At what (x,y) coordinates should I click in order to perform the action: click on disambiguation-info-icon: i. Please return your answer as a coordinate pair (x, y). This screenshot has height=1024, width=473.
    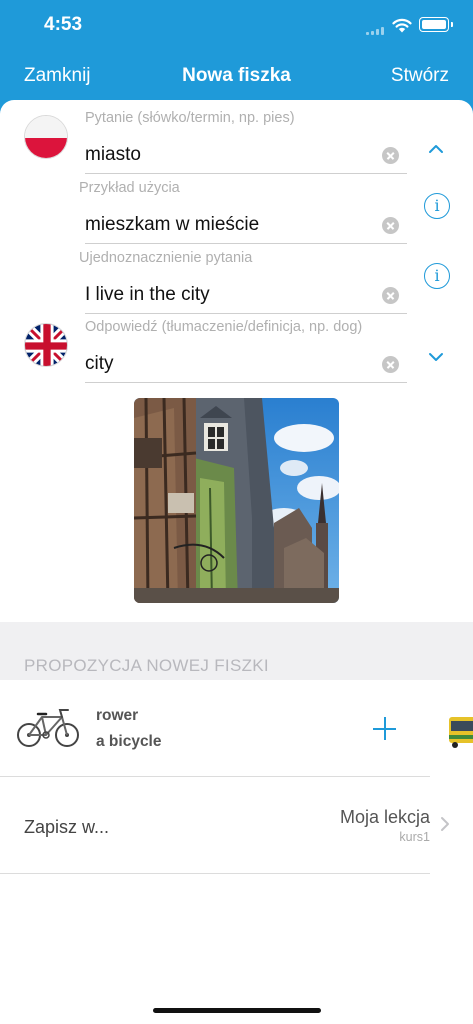
    Looking at the image, I should click on (437, 276).